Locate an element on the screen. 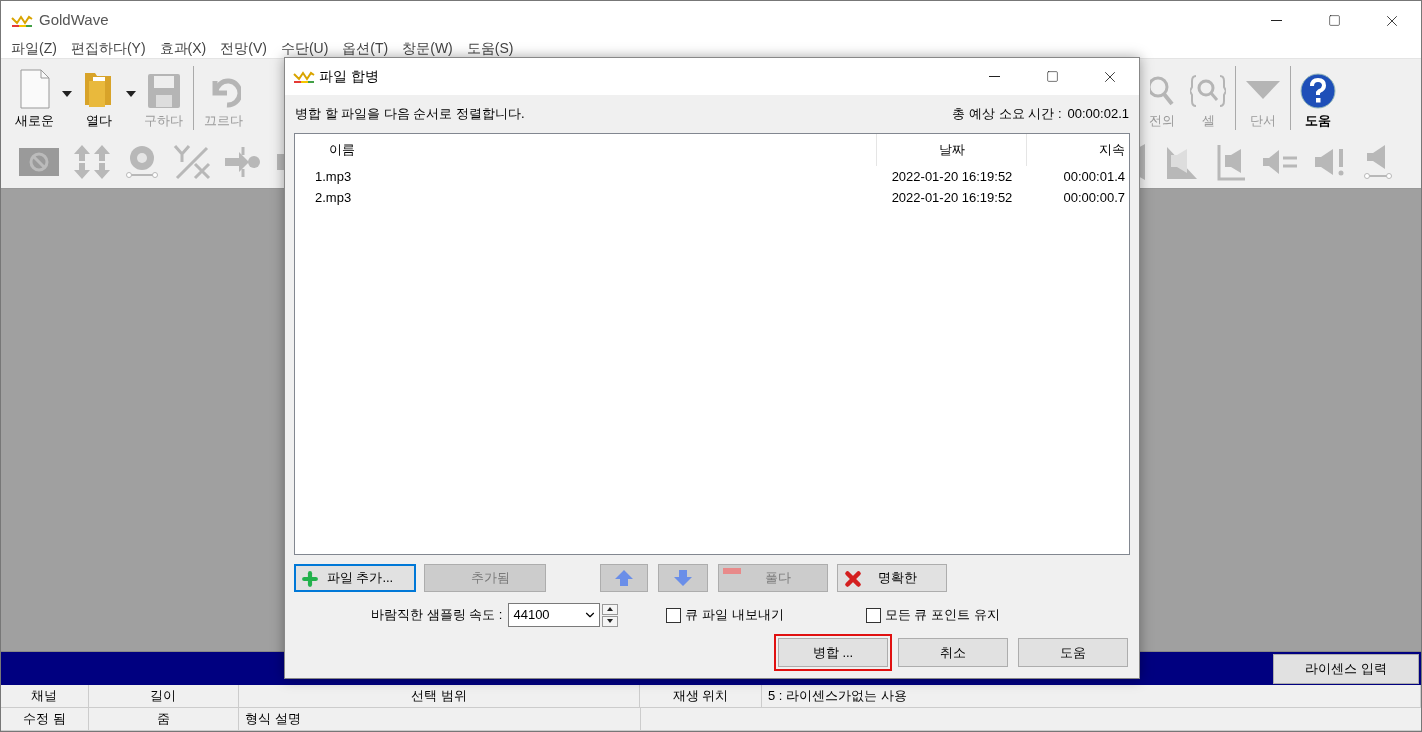 The height and width of the screenshot is (732, 1422). up-caret-icon is located at coordinates (610, 609).